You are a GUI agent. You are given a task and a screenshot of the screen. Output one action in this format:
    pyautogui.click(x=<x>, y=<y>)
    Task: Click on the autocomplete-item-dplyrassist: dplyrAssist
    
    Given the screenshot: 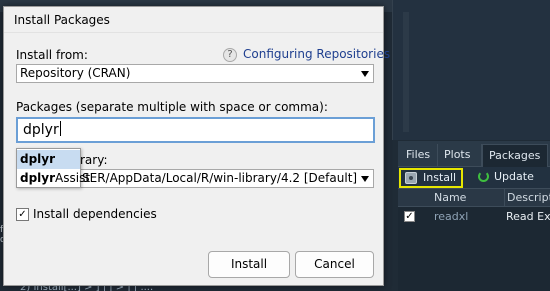 What is the action you would take?
    pyautogui.click(x=53, y=178)
    